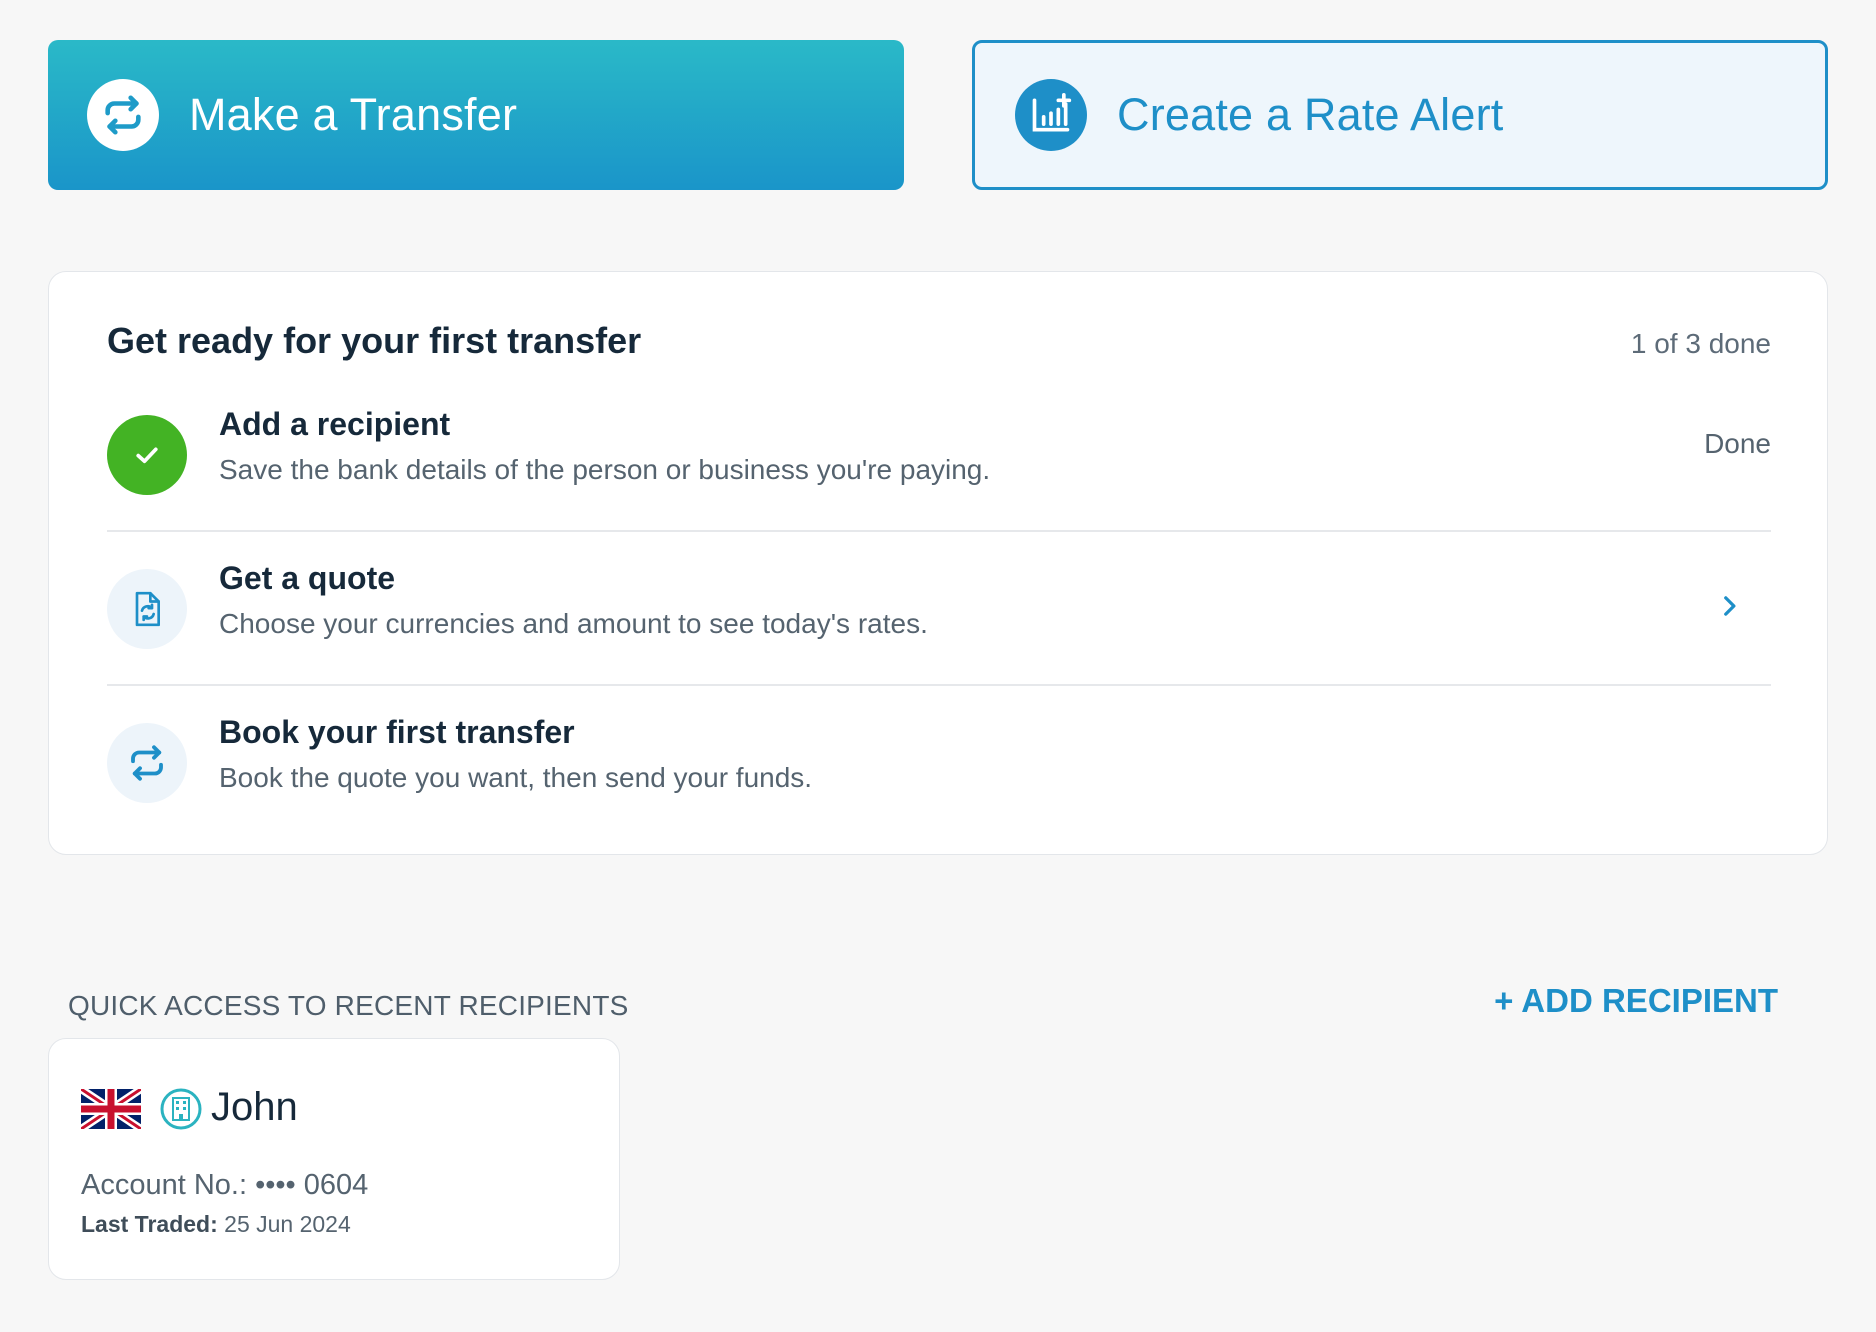 This screenshot has width=1876, height=1332. I want to click on checklist-progress: 1 of 3 done, so click(1700, 343).